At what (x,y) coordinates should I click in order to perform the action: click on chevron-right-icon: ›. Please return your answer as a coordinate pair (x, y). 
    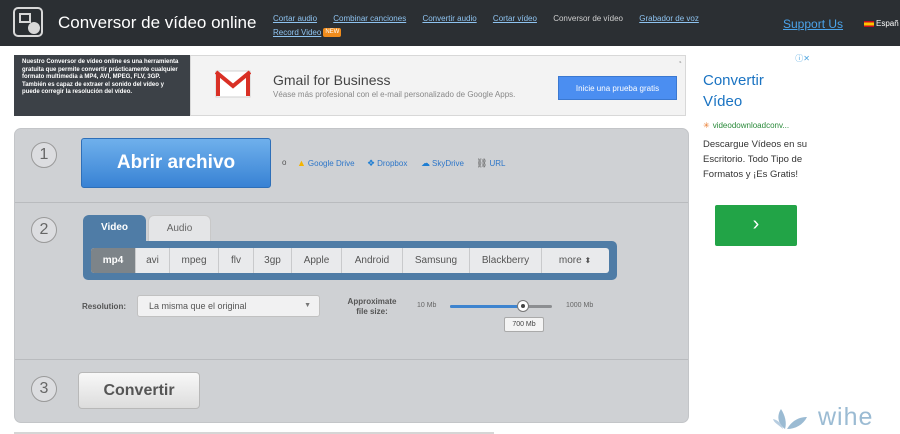
    Looking at the image, I should click on (756, 224).